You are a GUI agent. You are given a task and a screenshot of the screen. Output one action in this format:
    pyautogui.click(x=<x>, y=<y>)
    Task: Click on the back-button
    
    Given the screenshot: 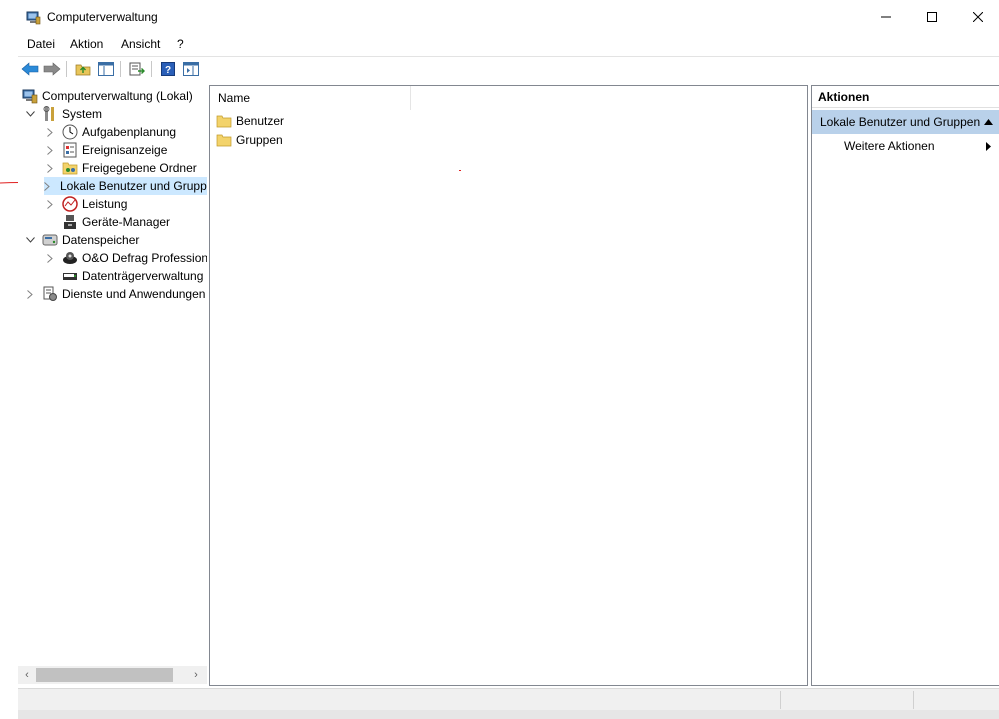 What is the action you would take?
    pyautogui.click(x=30, y=69)
    